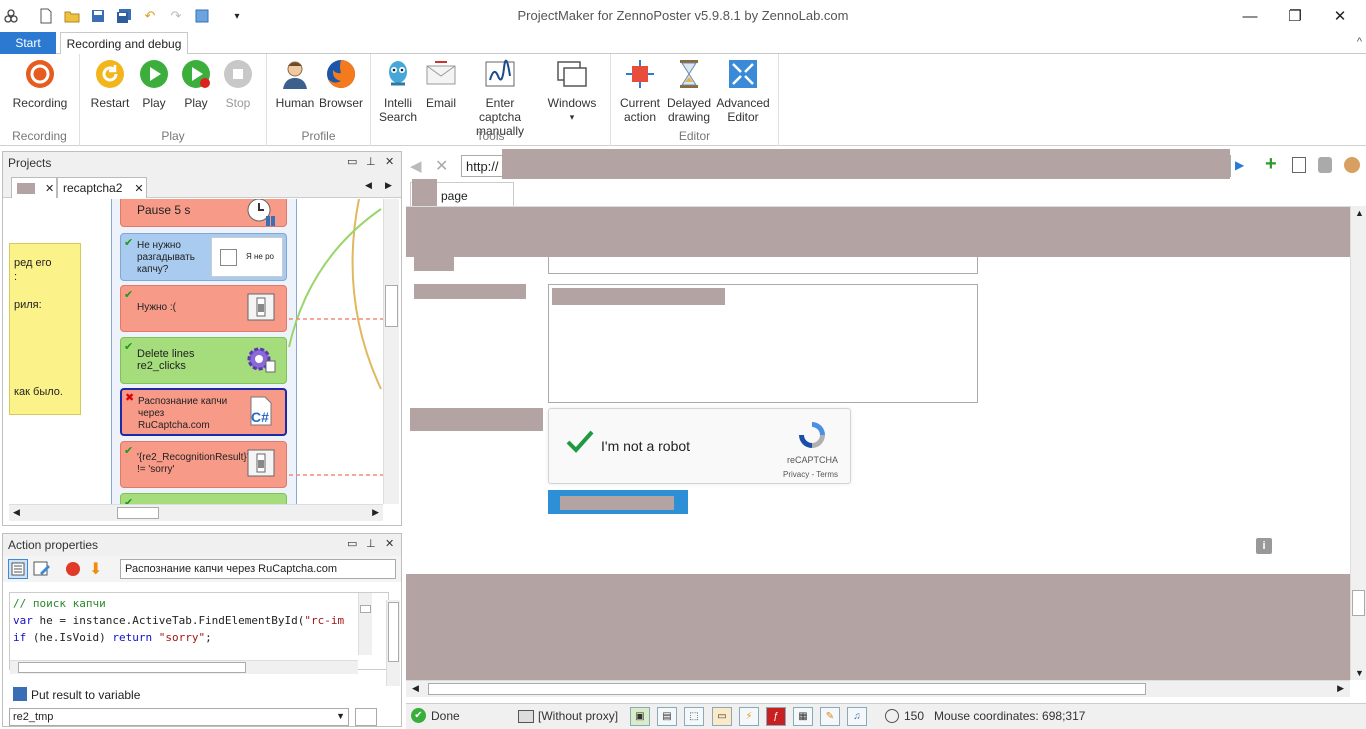 This screenshot has width=1366, height=729. Describe the element at coordinates (203, 308) in the screenshot. I see `action-block-need: ✔ Нужно :(` at that location.